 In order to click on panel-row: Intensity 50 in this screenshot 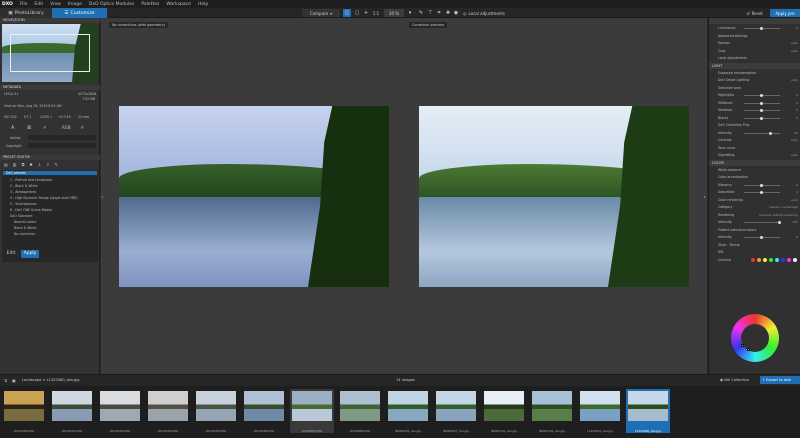, I will do `click(754, 133)`.